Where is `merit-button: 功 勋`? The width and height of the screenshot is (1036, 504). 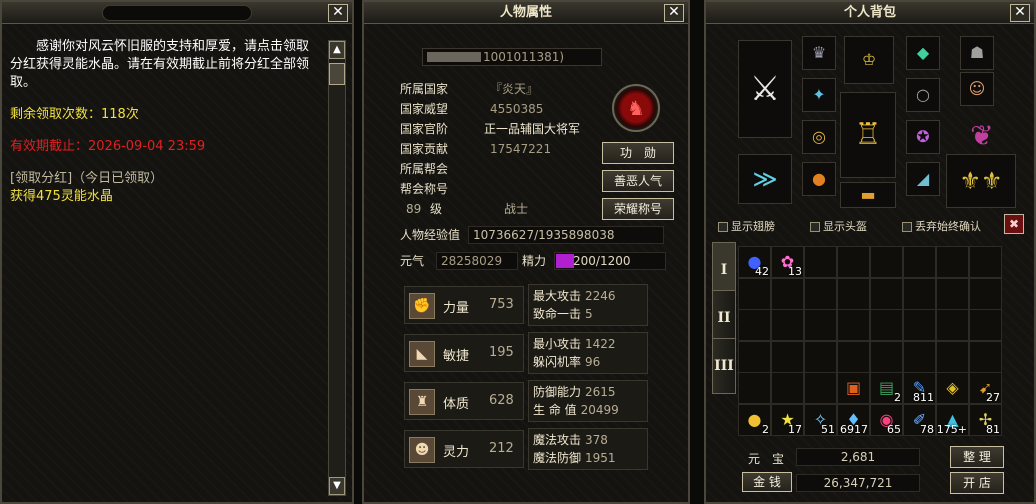 merit-button: 功 勋 is located at coordinates (638, 153).